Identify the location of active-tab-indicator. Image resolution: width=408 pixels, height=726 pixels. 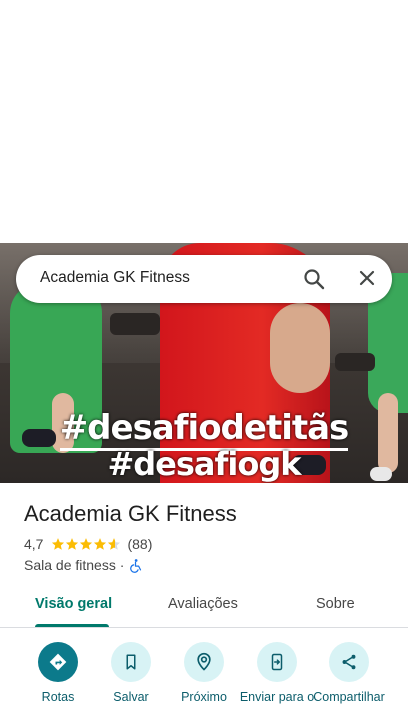
(72, 625).